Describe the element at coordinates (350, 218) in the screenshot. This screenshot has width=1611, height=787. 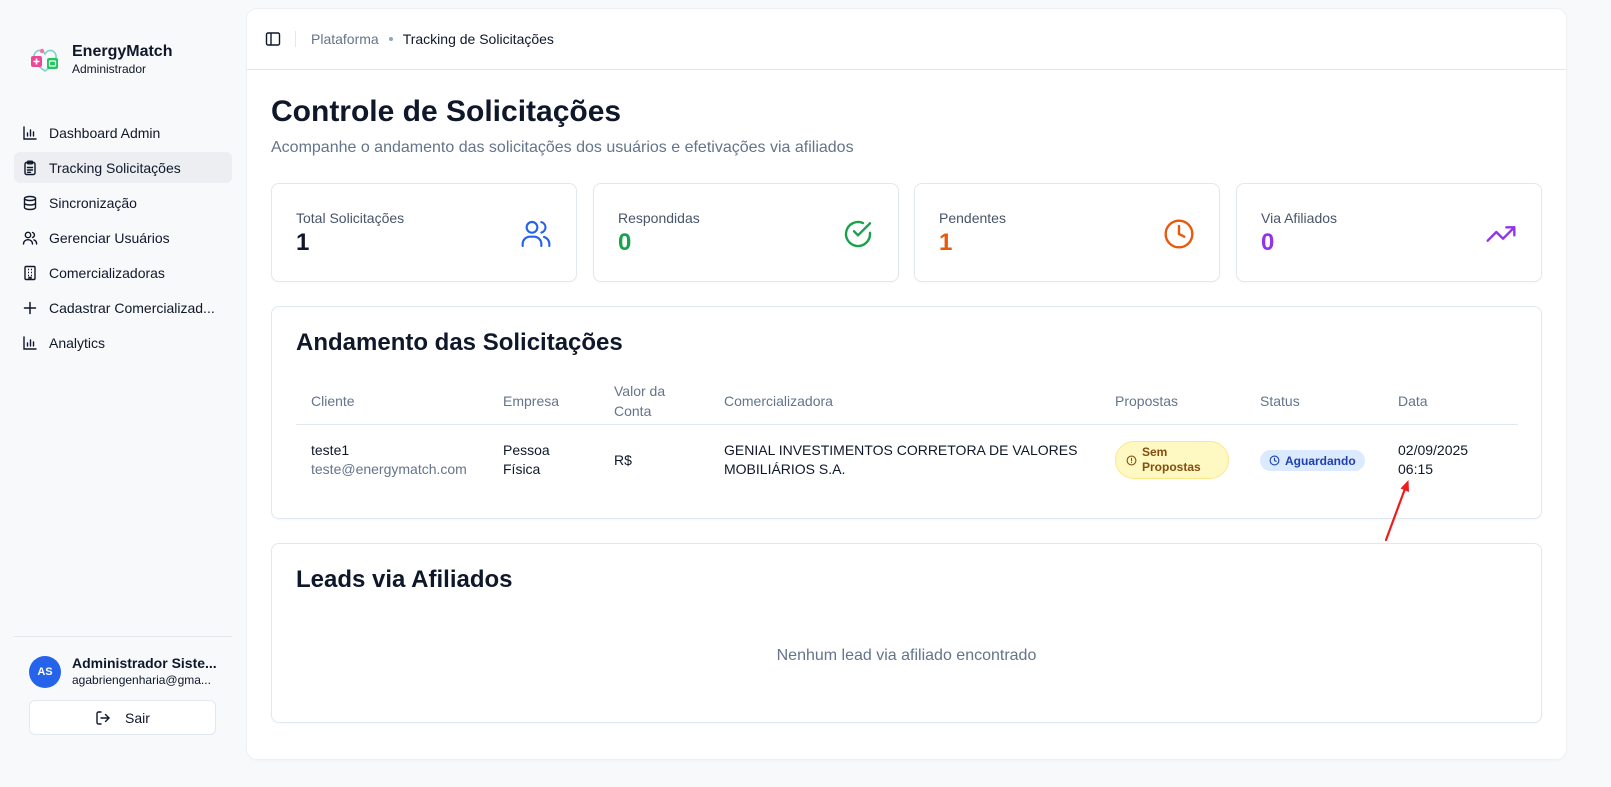
I see `stat-label: Total Solicitações` at that location.